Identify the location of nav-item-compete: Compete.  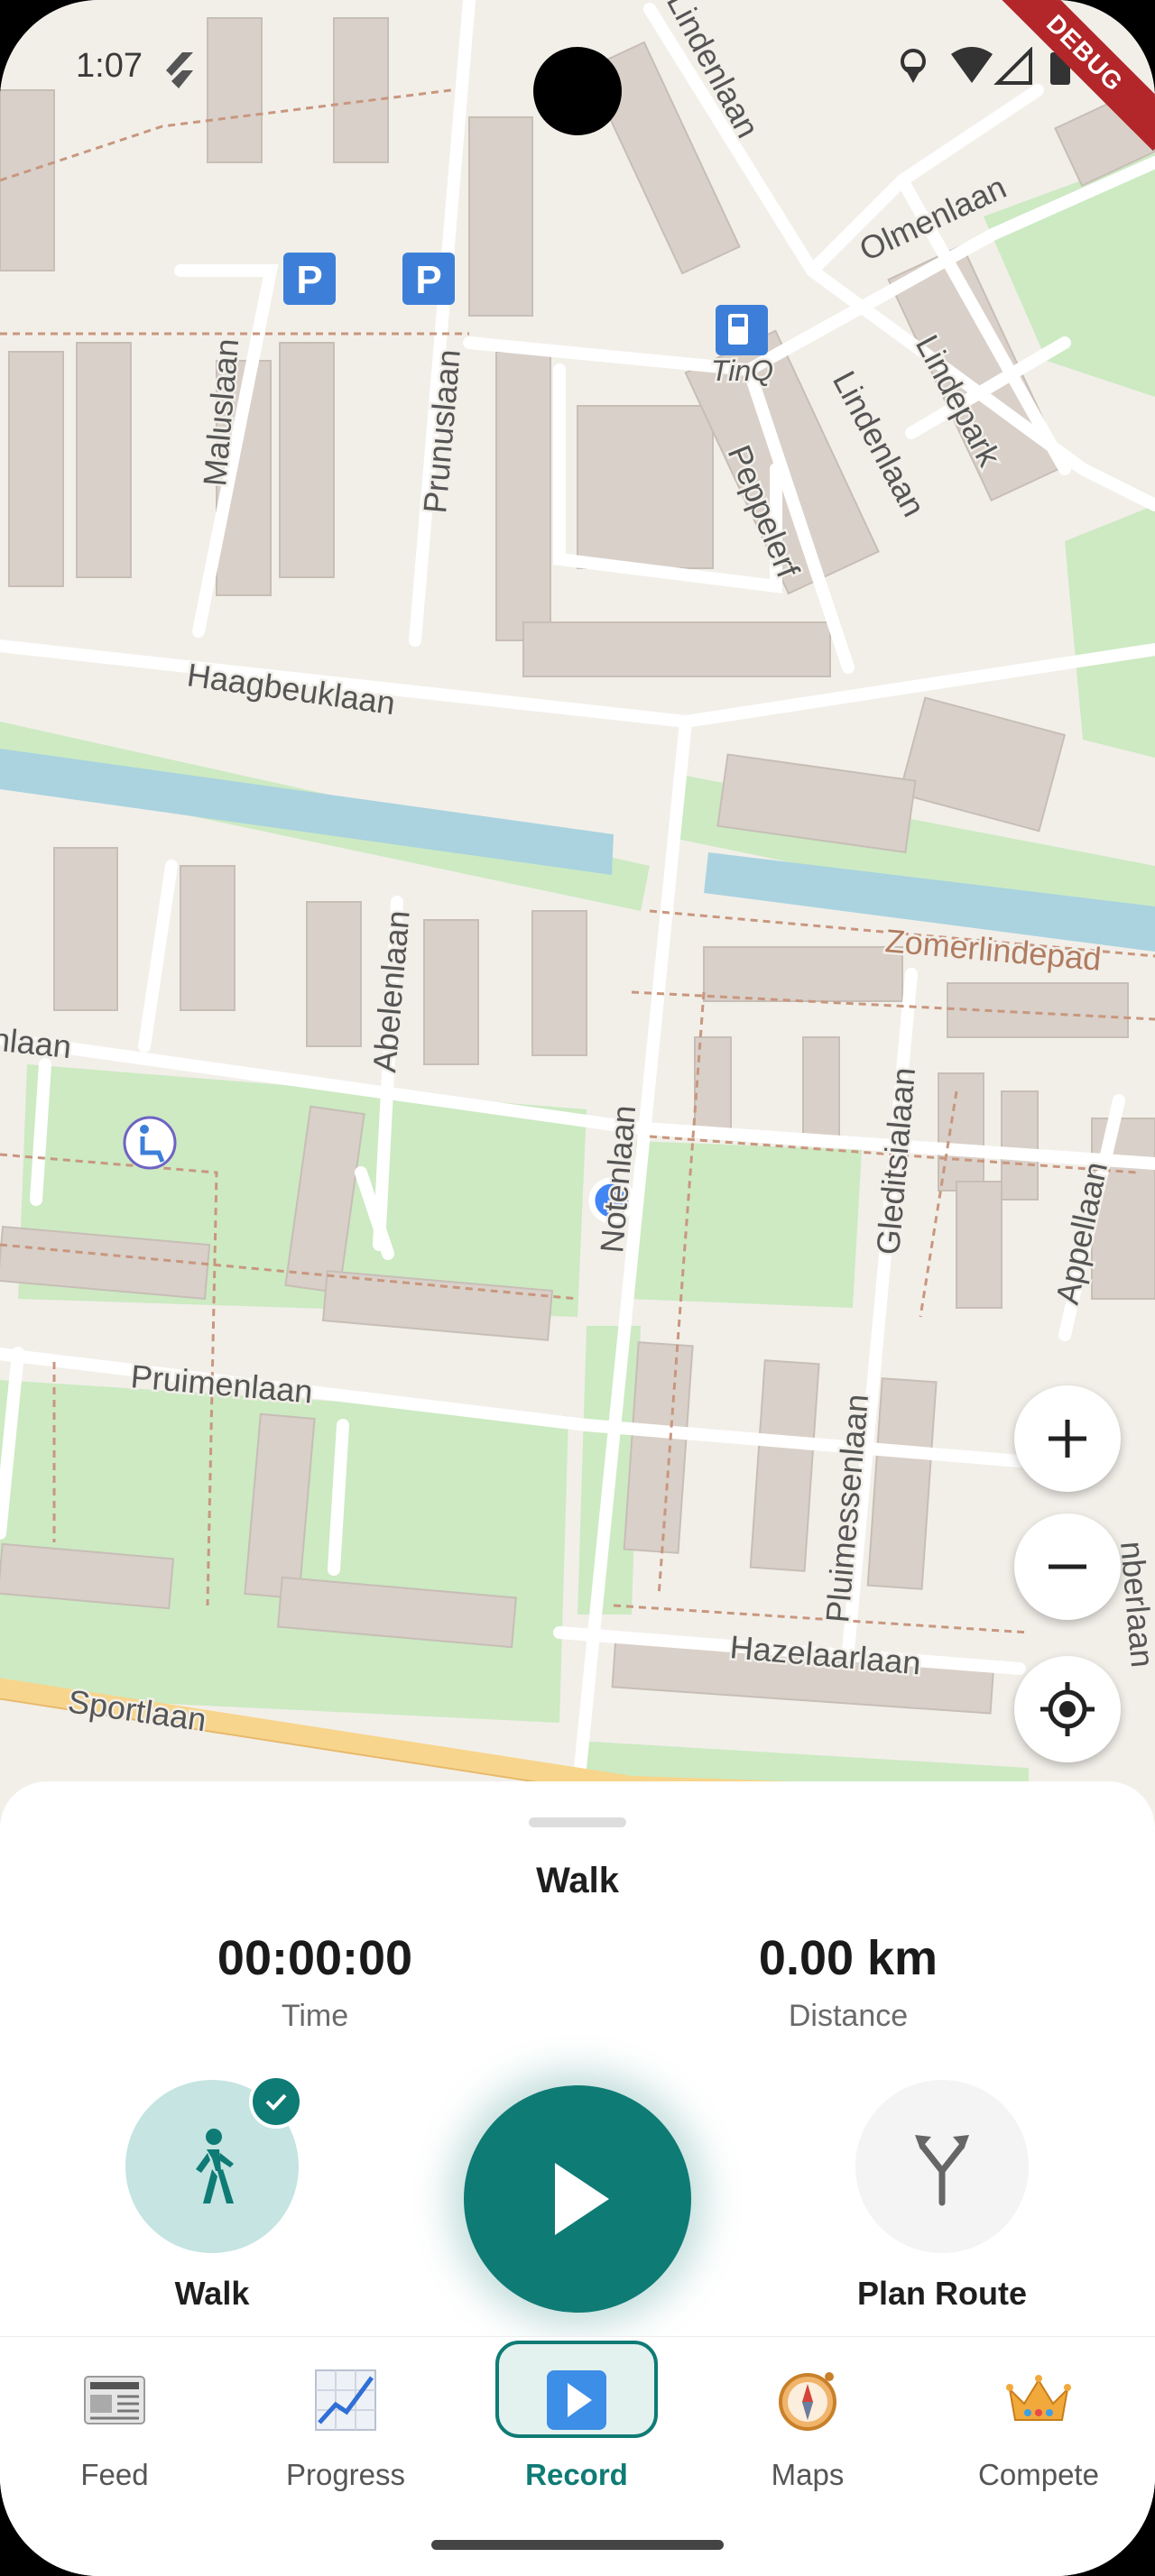
(1038, 2431).